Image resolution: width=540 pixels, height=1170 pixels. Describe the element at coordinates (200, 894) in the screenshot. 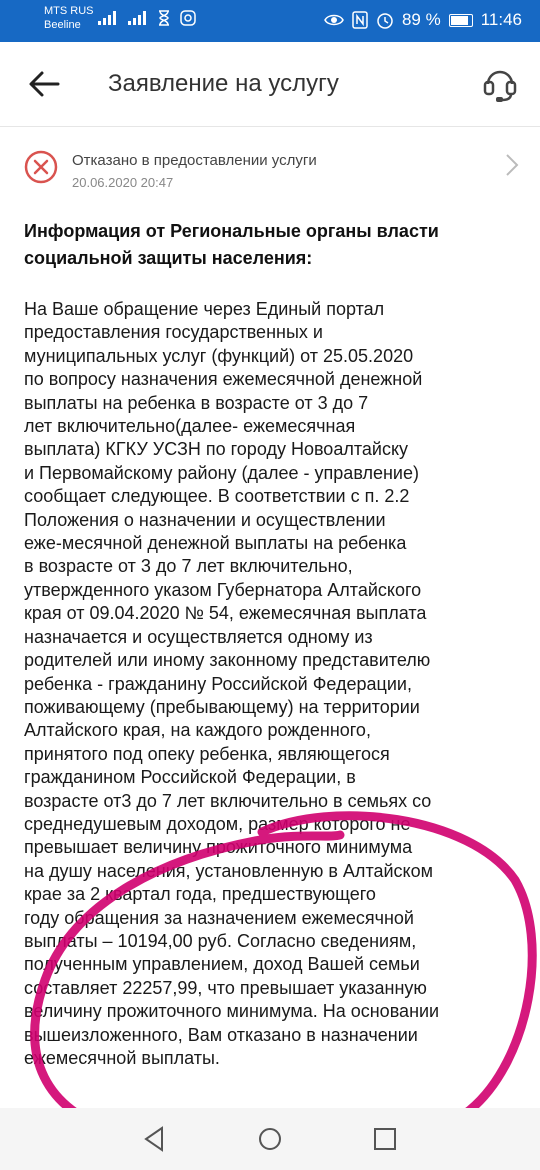

I see `info-line: крае за 2 квартал года, предшествующего` at that location.